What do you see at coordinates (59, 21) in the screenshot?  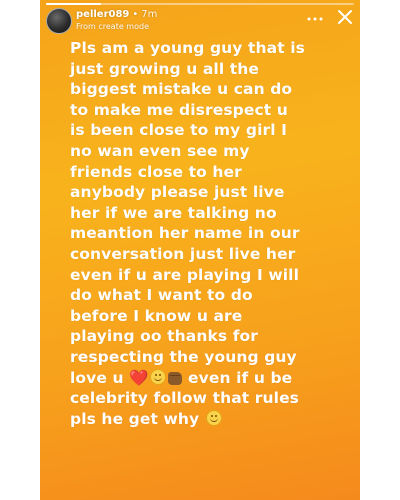 I see `avatar` at bounding box center [59, 21].